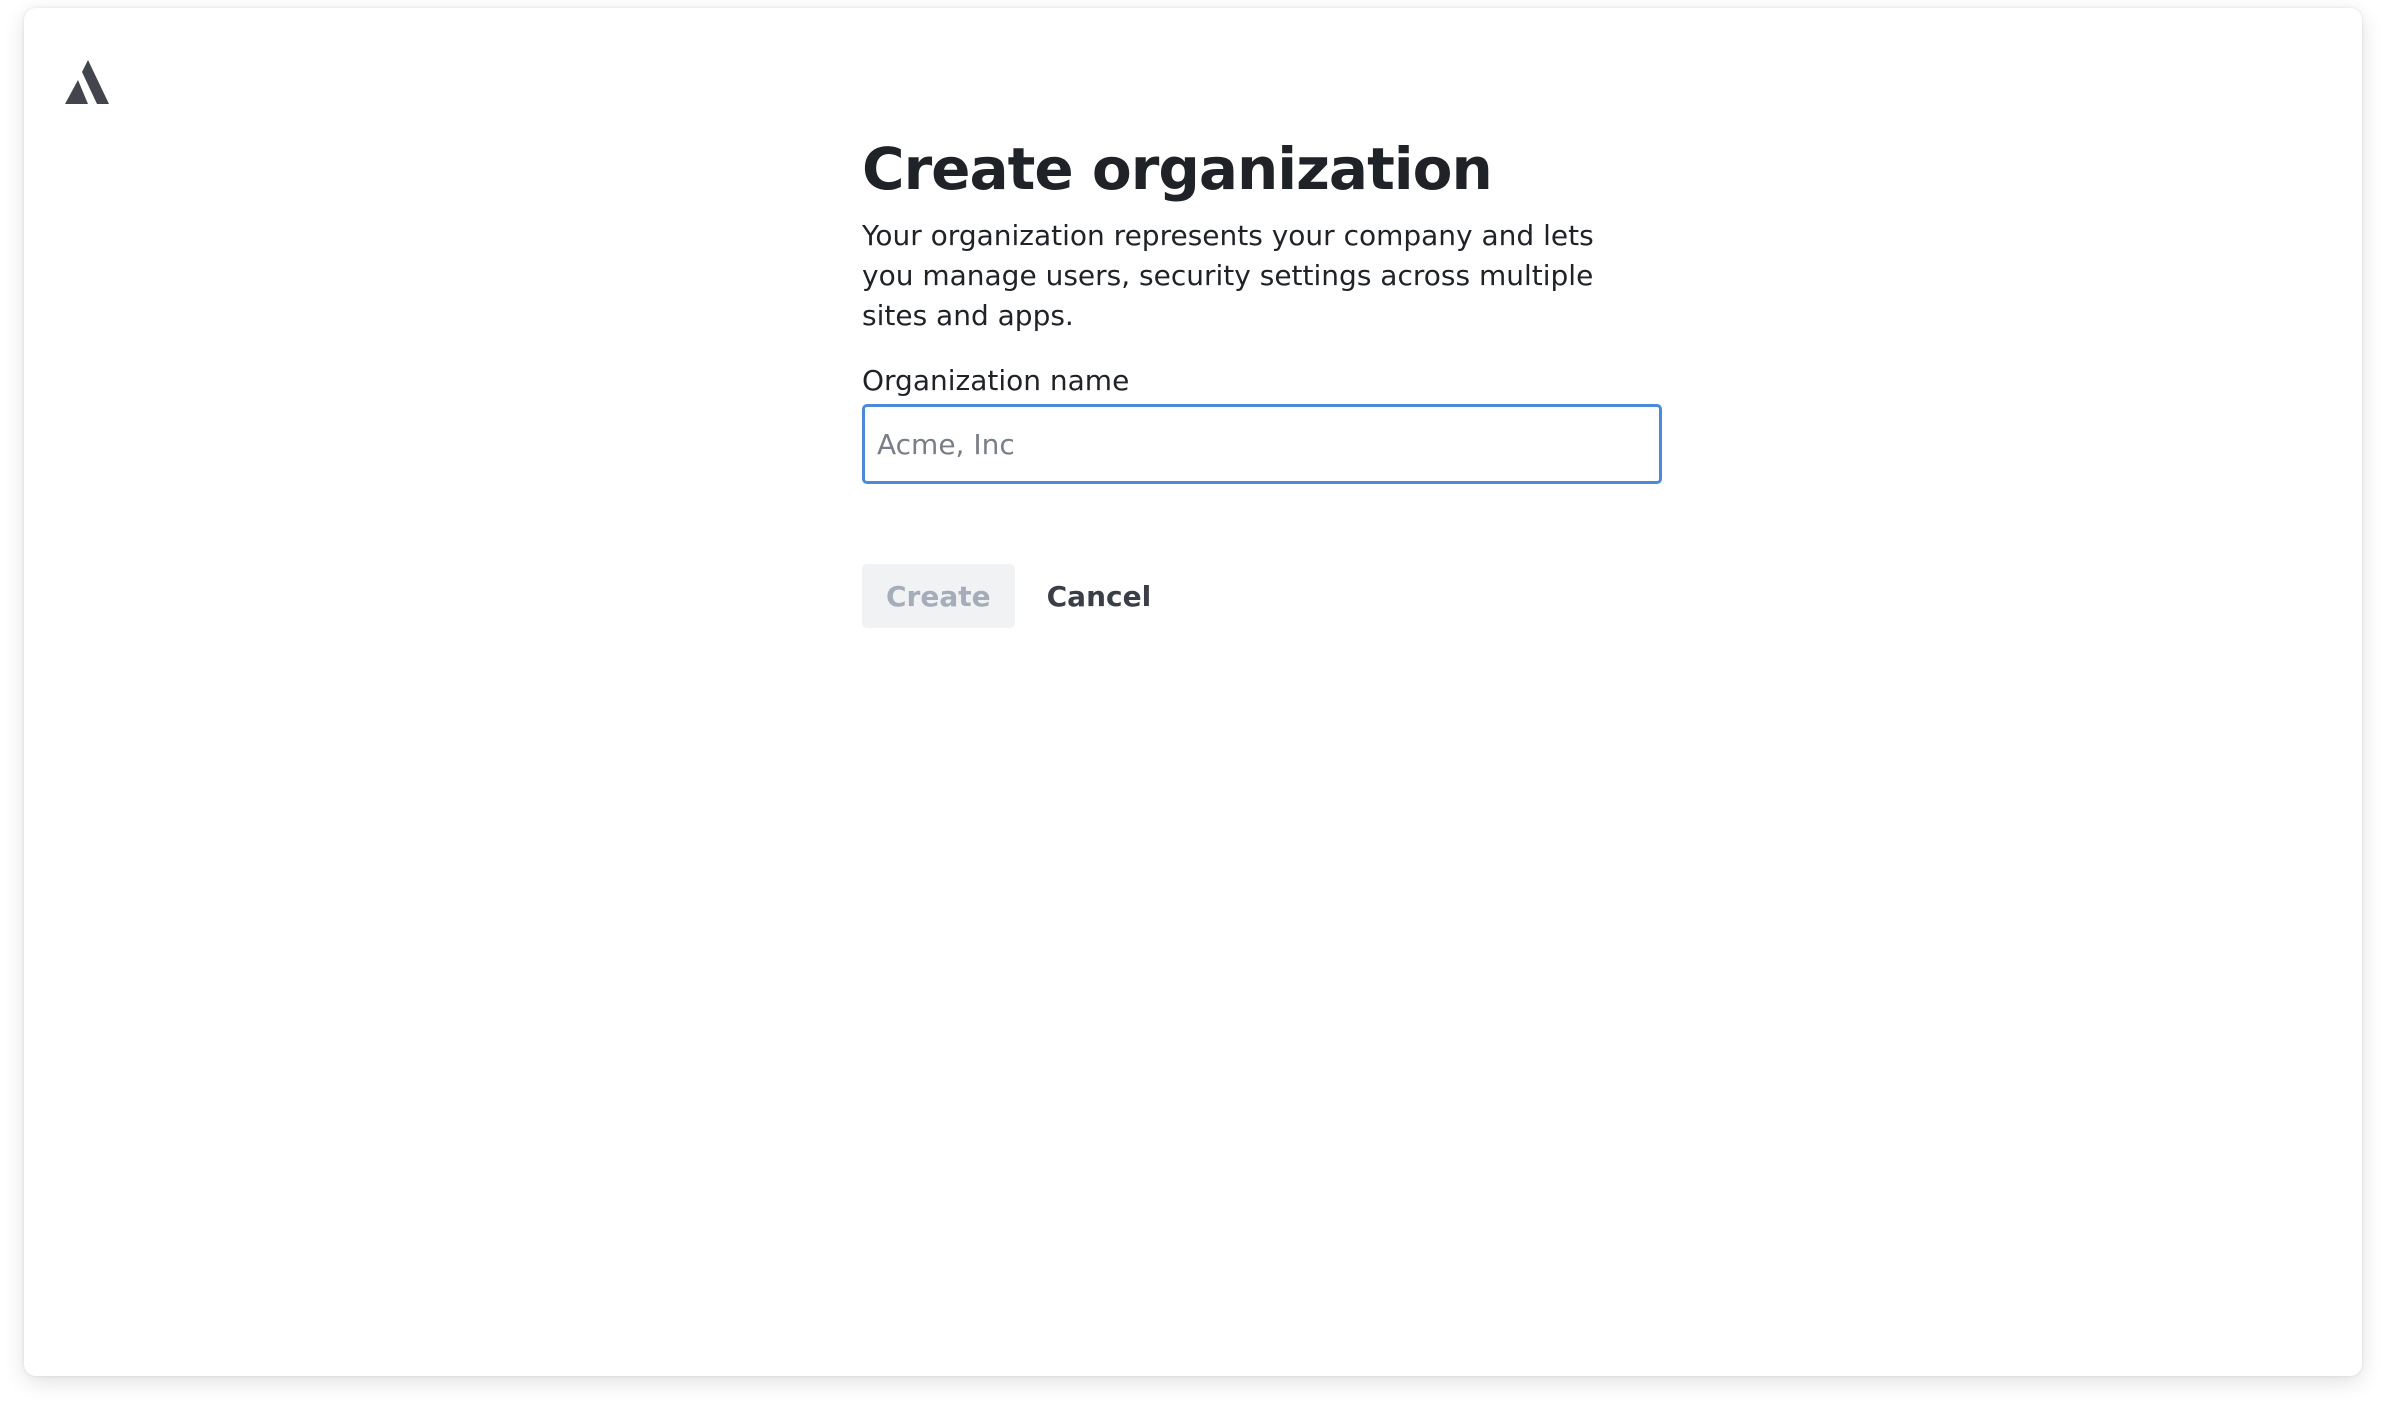  Describe the element at coordinates (1272, 596) in the screenshot. I see `form-actions: Create Cancel` at that location.